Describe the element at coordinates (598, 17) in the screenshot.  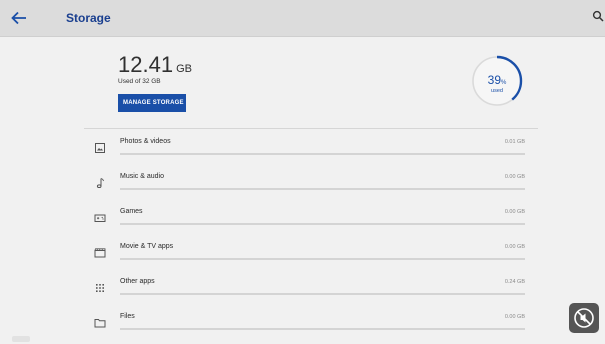
I see `search-icon` at that location.